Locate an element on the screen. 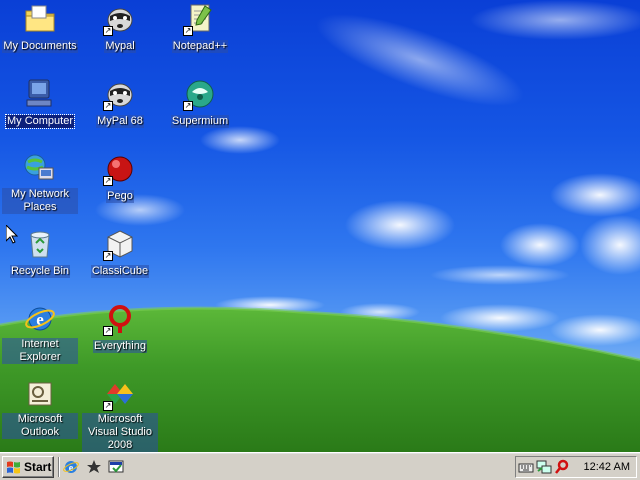 This screenshot has width=640, height=480. desktop-icon-internet-explorer: e Internet Explorer is located at coordinates (40, 333).